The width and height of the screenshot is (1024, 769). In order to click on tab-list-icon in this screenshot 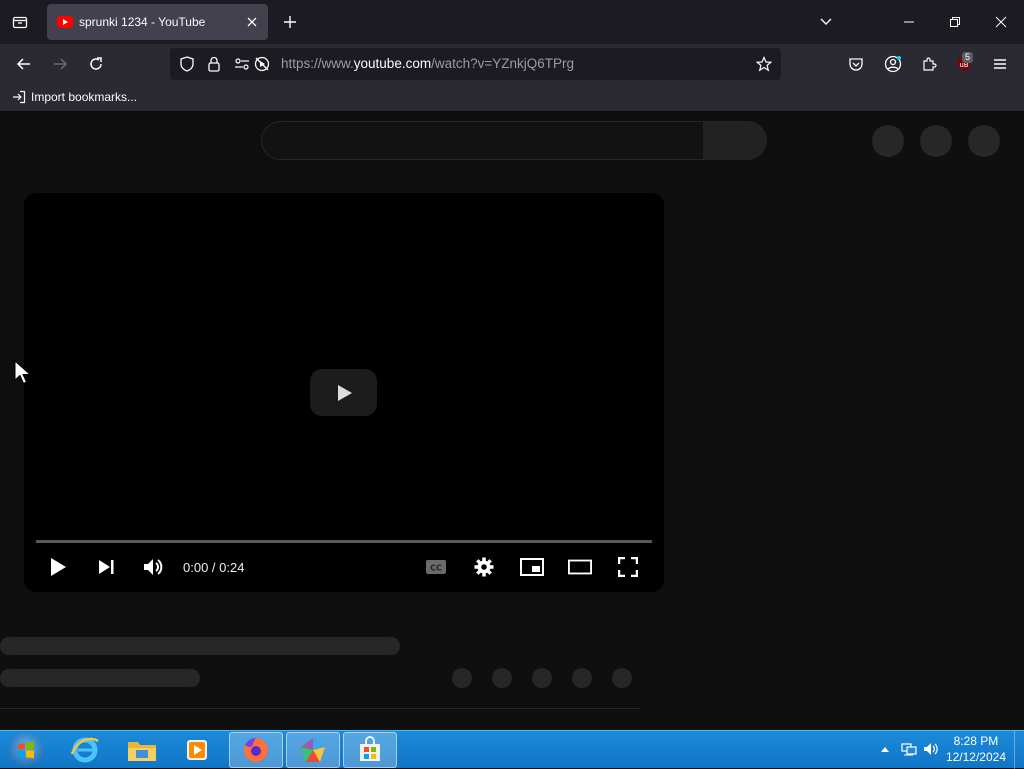, I will do `click(20, 22)`.